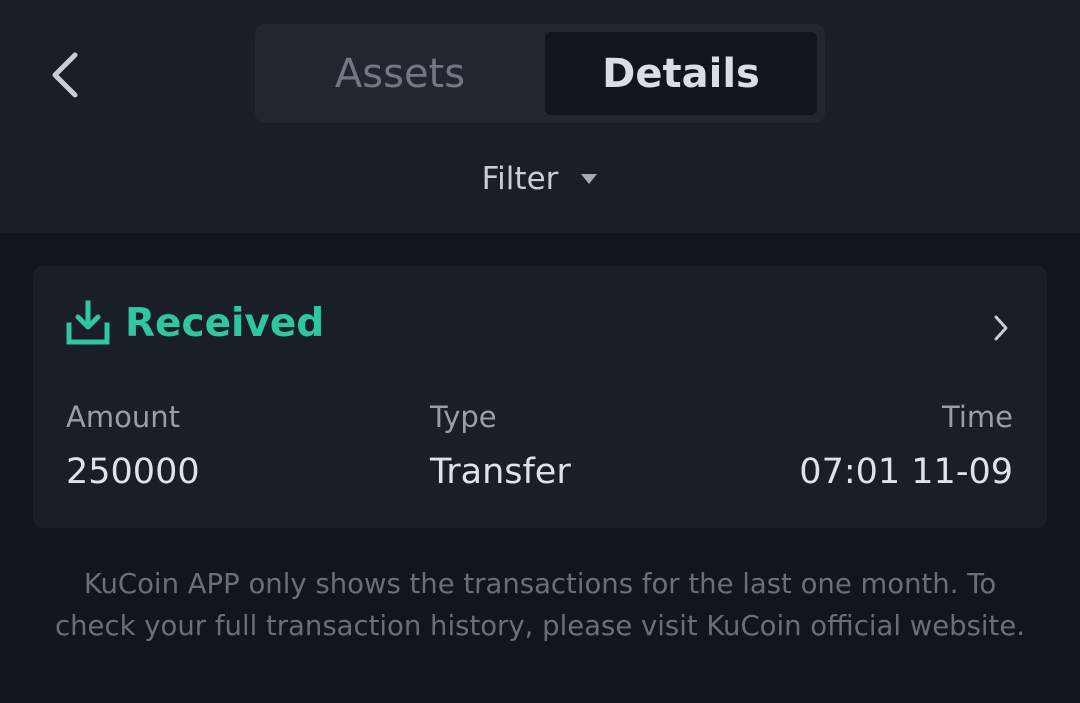 Image resolution: width=1080 pixels, height=703 pixels. I want to click on amount-label: Amount, so click(123, 417).